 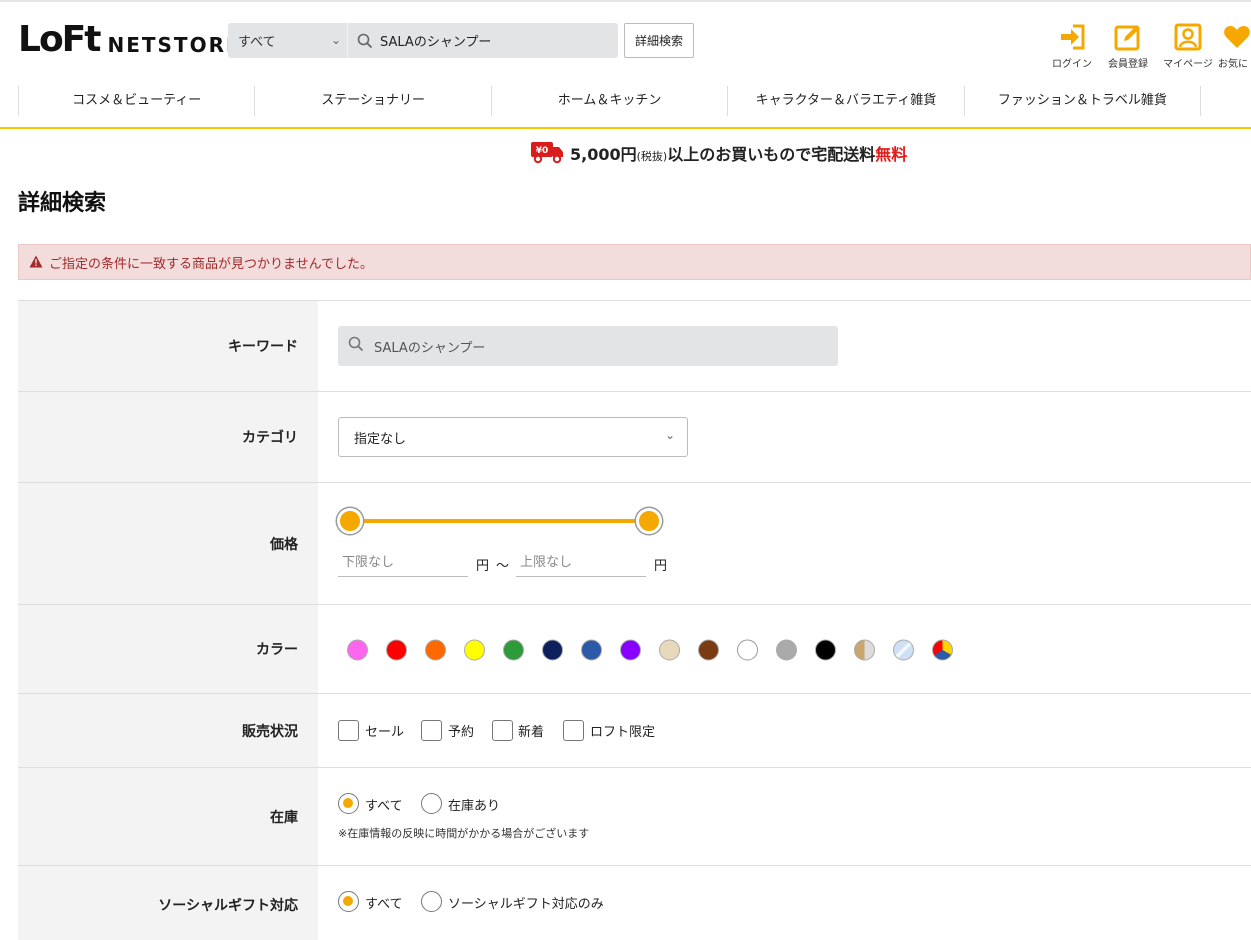 What do you see at coordinates (384, 806) in the screenshot?
I see `stock-all-label: すべて` at bounding box center [384, 806].